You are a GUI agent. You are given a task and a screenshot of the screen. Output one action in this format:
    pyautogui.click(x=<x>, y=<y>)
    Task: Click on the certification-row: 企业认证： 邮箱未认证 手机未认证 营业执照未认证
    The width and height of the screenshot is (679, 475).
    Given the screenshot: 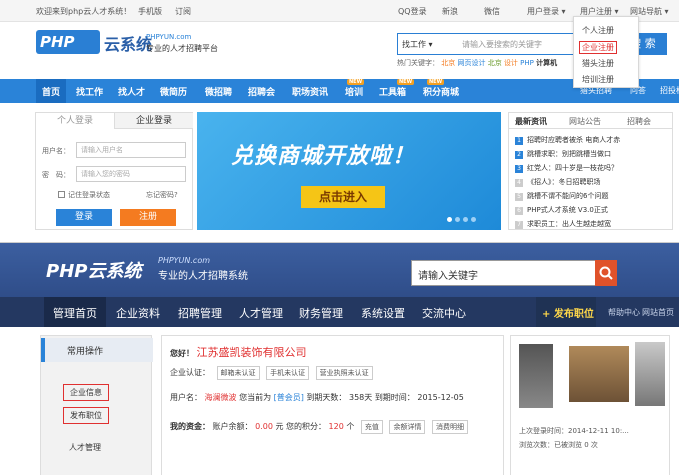 What is the action you would take?
    pyautogui.click(x=271, y=373)
    